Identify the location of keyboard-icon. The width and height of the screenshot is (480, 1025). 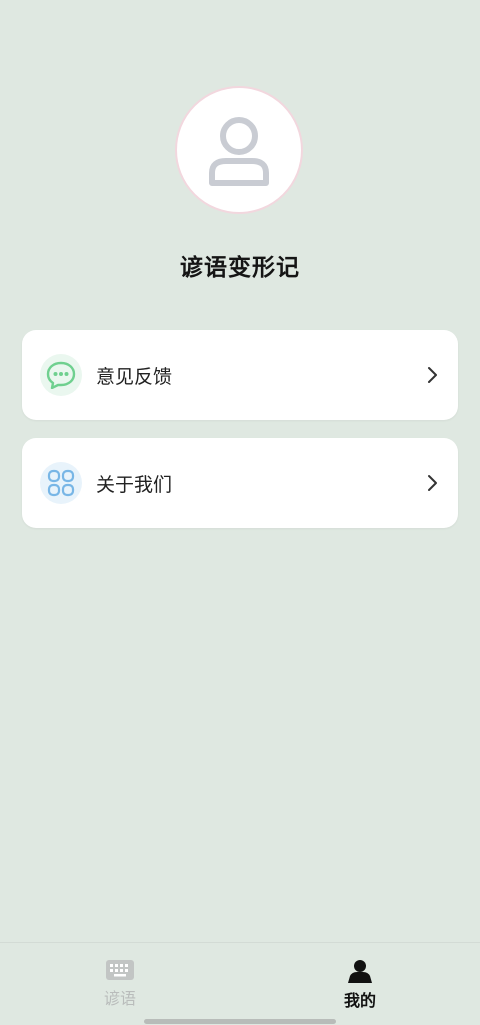
(120, 970).